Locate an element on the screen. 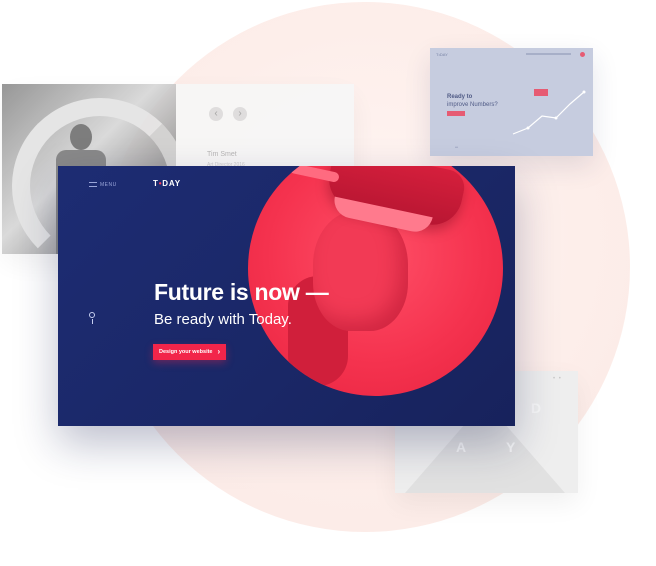 This screenshot has width=656, height=566. mini-nav-bar is located at coordinates (548, 54).